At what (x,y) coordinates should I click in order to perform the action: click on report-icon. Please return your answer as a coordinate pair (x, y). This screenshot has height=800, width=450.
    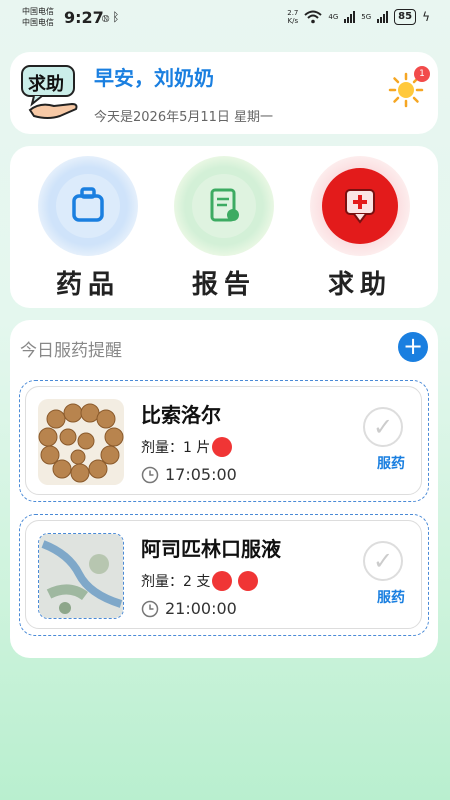
    Looking at the image, I should click on (224, 205).